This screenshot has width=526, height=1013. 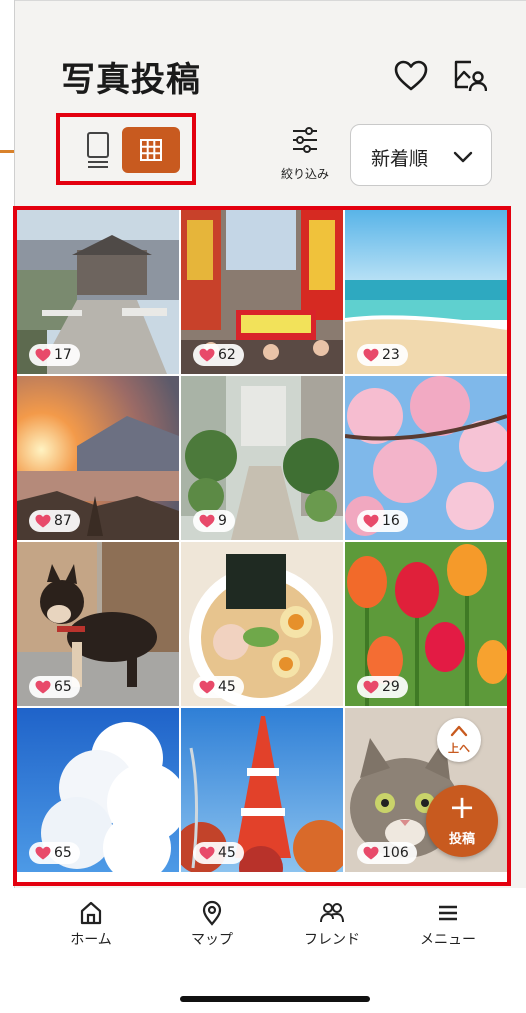 I want to click on photo-tile: 16, so click(x=426, y=458).